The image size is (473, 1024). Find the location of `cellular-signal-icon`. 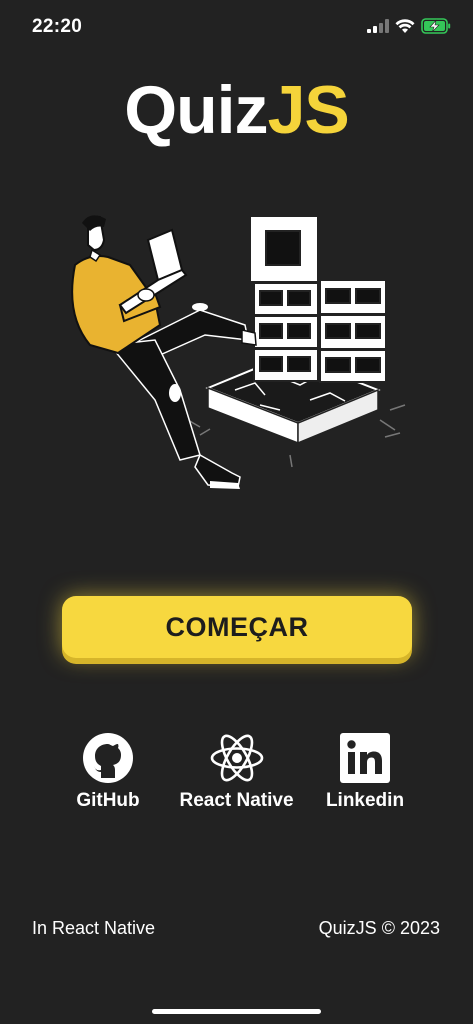

cellular-signal-icon is located at coordinates (378, 26).